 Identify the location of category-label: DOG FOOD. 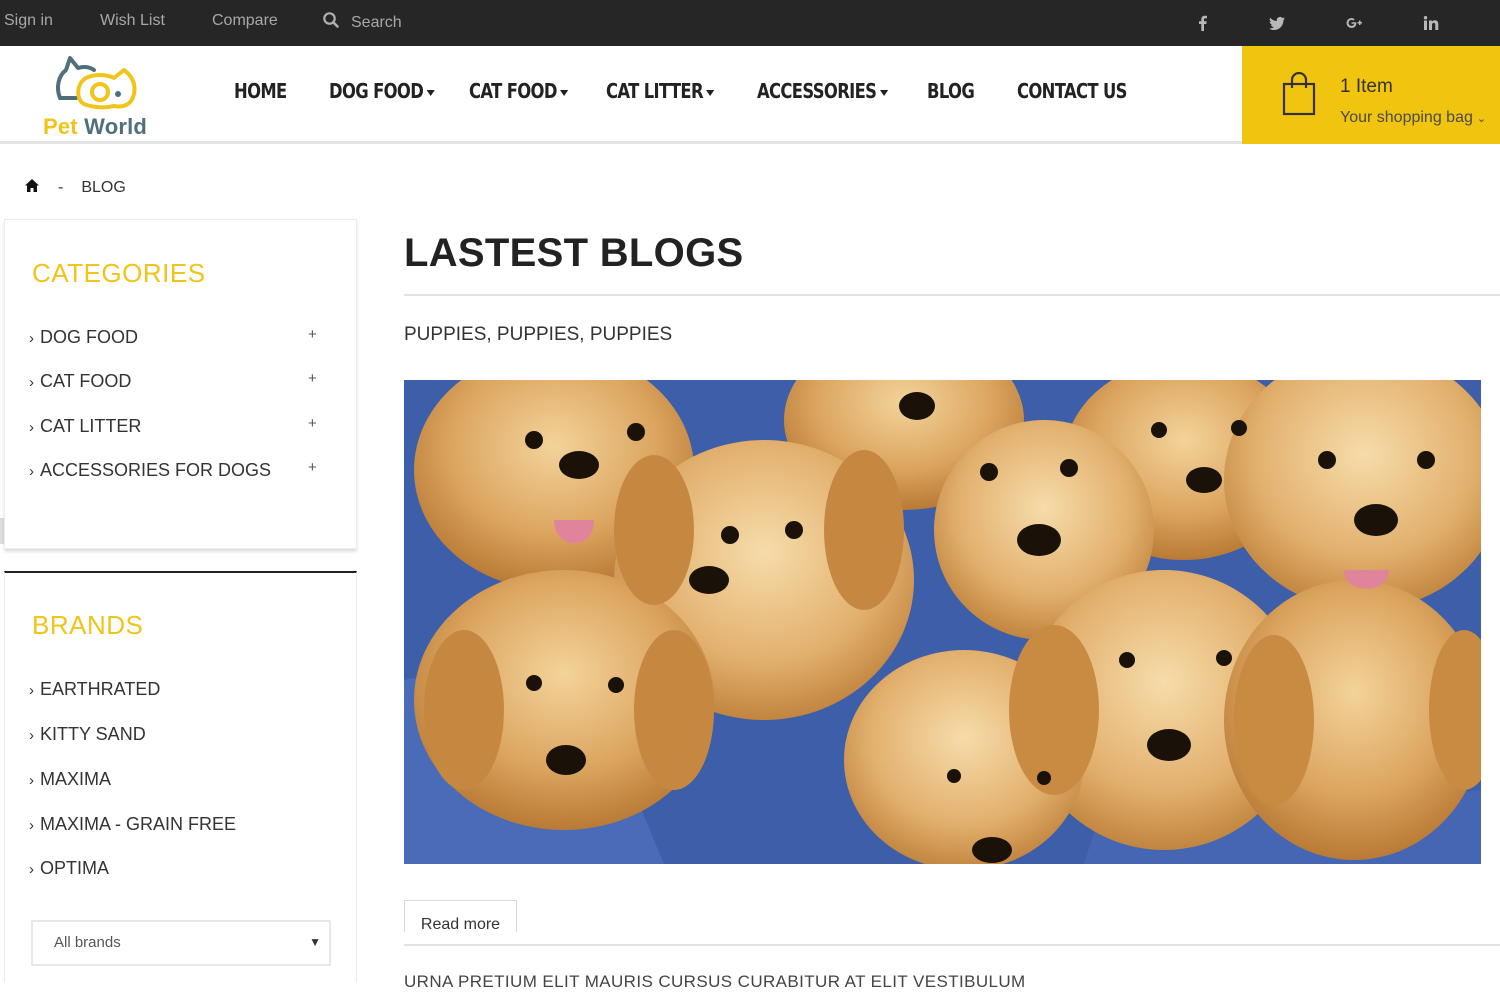
(89, 337).